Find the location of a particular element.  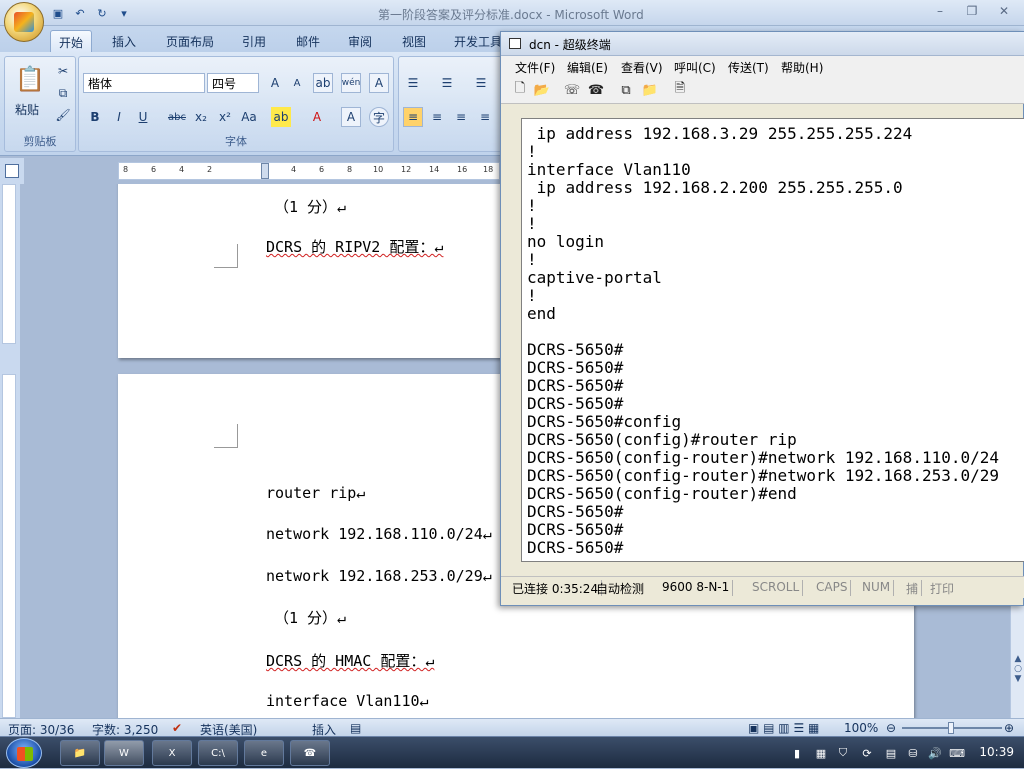

clear-format-icon: ab is located at coordinates (323, 83).